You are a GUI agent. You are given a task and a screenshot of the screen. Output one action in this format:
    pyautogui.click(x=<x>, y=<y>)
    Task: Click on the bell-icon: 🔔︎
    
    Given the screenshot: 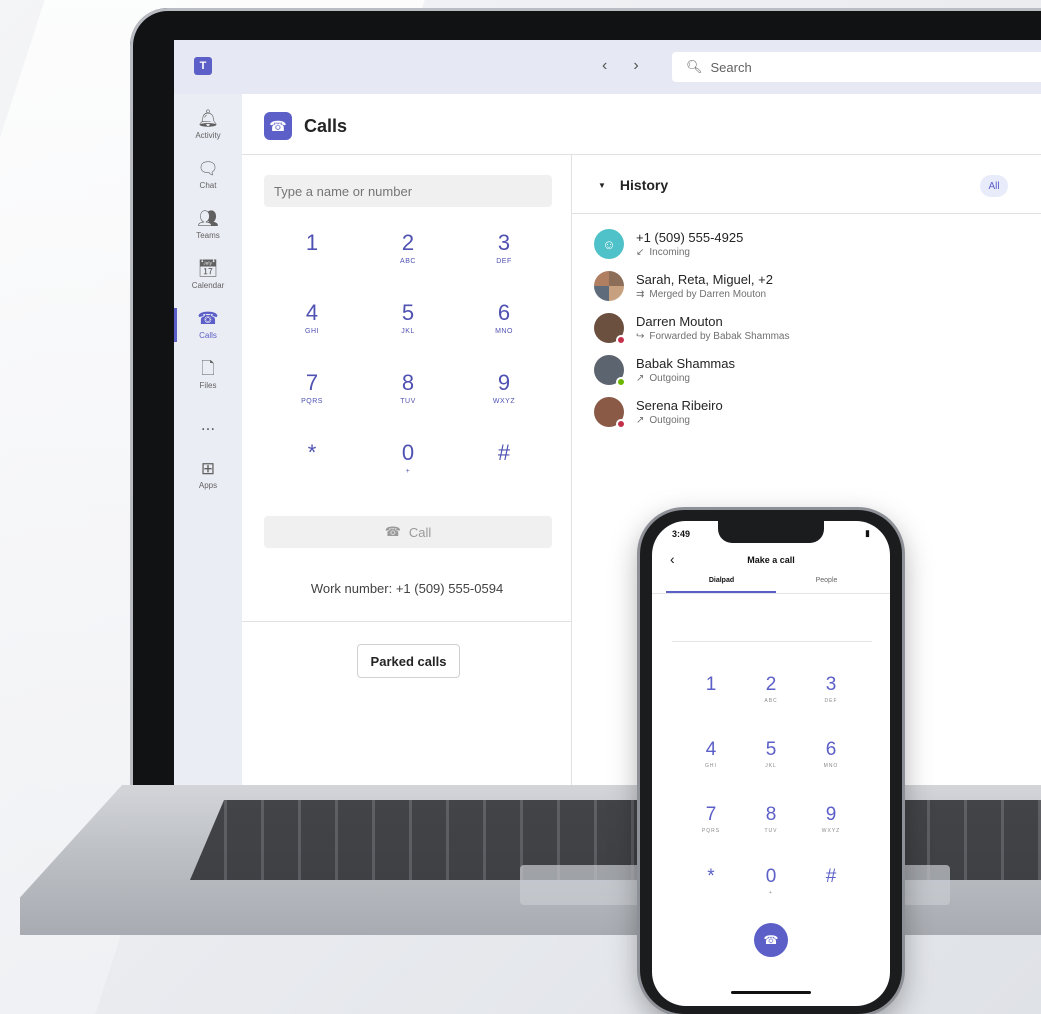 What is the action you would take?
    pyautogui.click(x=208, y=118)
    